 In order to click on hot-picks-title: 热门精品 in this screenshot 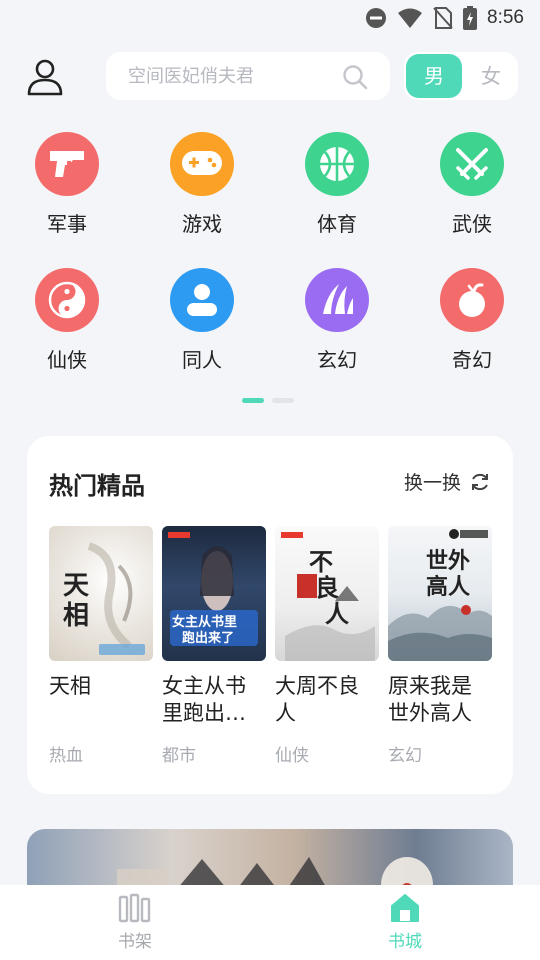, I will do `click(97, 486)`.